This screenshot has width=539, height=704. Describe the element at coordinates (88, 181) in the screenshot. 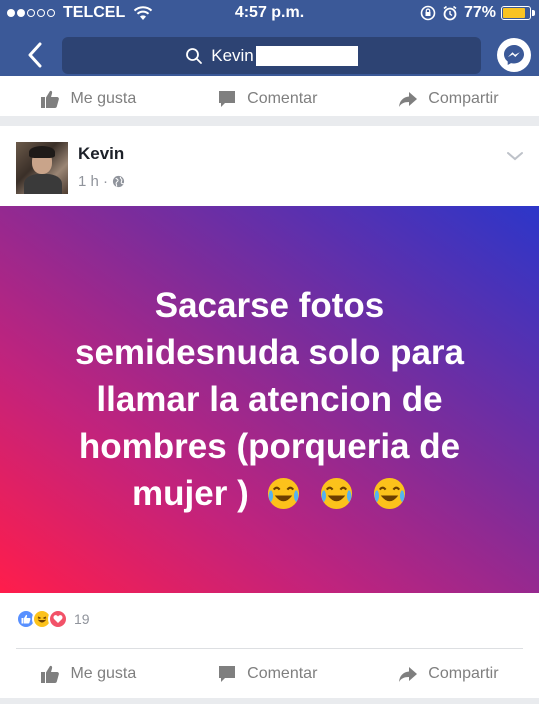

I see `post-time: 1 h` at that location.